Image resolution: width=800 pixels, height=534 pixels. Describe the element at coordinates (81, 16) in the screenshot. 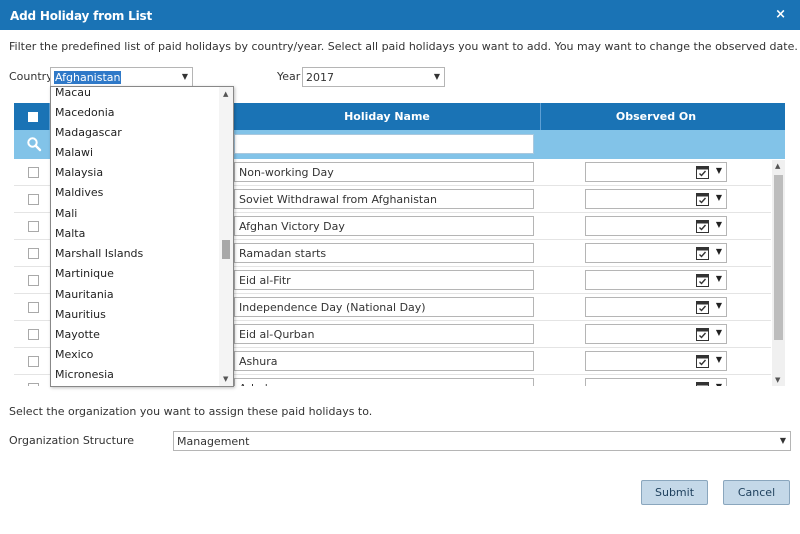

I see `dialog-title: Add Holiday from List` at that location.